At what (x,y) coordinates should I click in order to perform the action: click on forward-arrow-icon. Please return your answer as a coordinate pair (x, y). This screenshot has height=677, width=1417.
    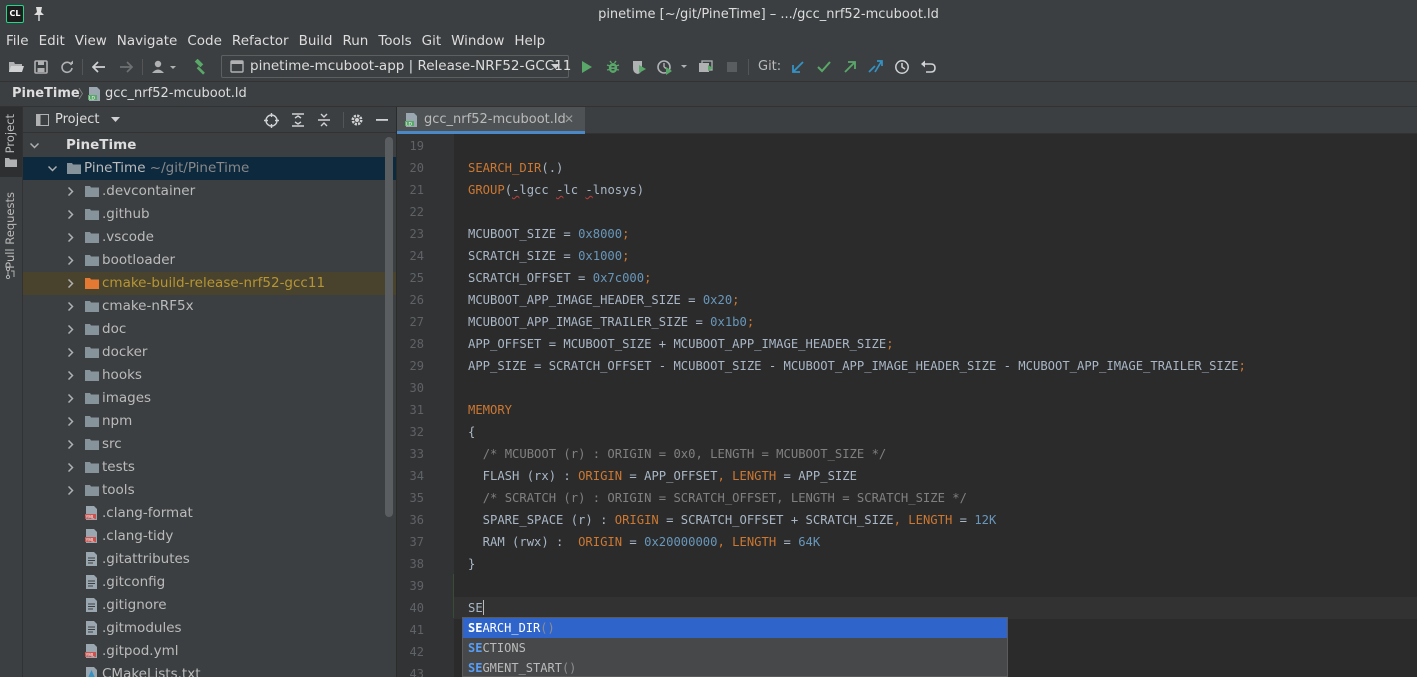
    Looking at the image, I should click on (126, 67).